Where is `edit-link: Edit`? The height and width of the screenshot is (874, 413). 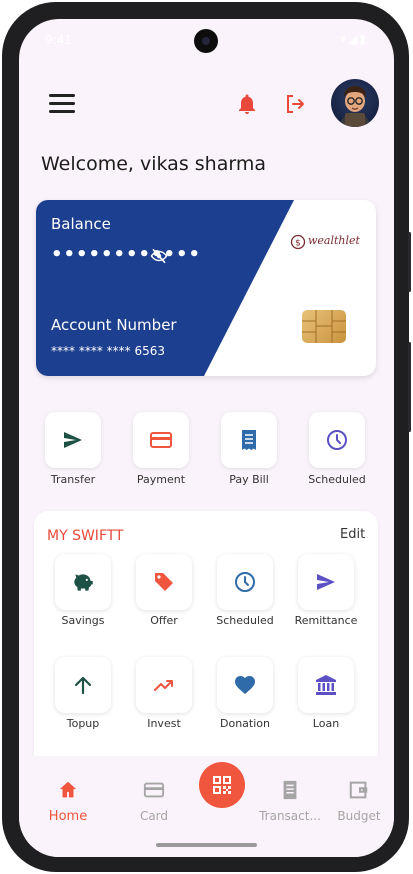 edit-link: Edit is located at coordinates (352, 534).